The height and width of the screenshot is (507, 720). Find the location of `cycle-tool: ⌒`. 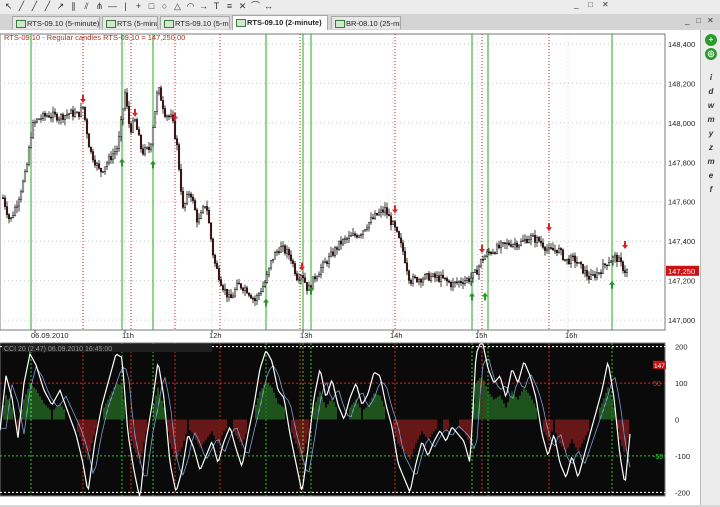

cycle-tool: ⌒ is located at coordinates (255, 6).